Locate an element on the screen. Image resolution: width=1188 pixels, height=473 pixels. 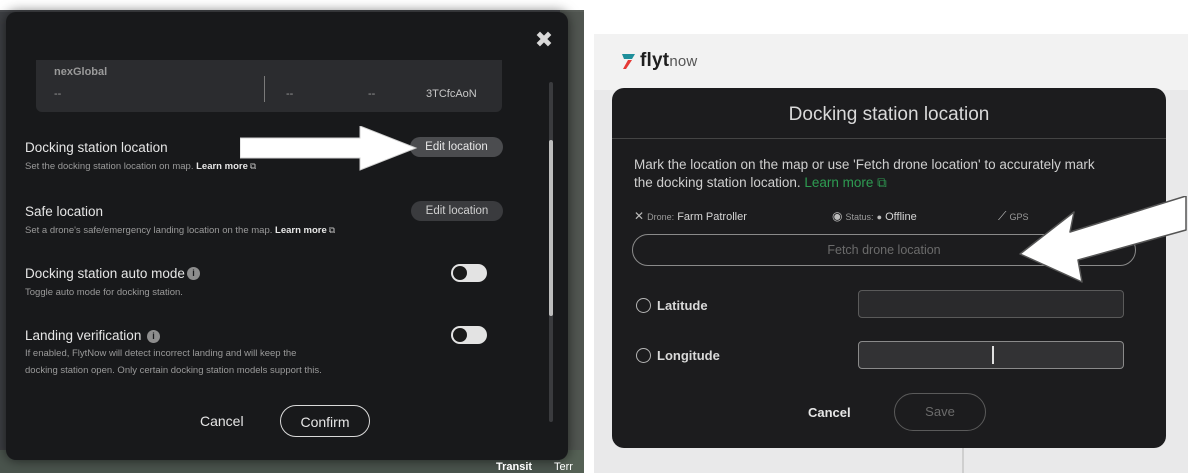
scrollbar-thumb is located at coordinates (551, 228).